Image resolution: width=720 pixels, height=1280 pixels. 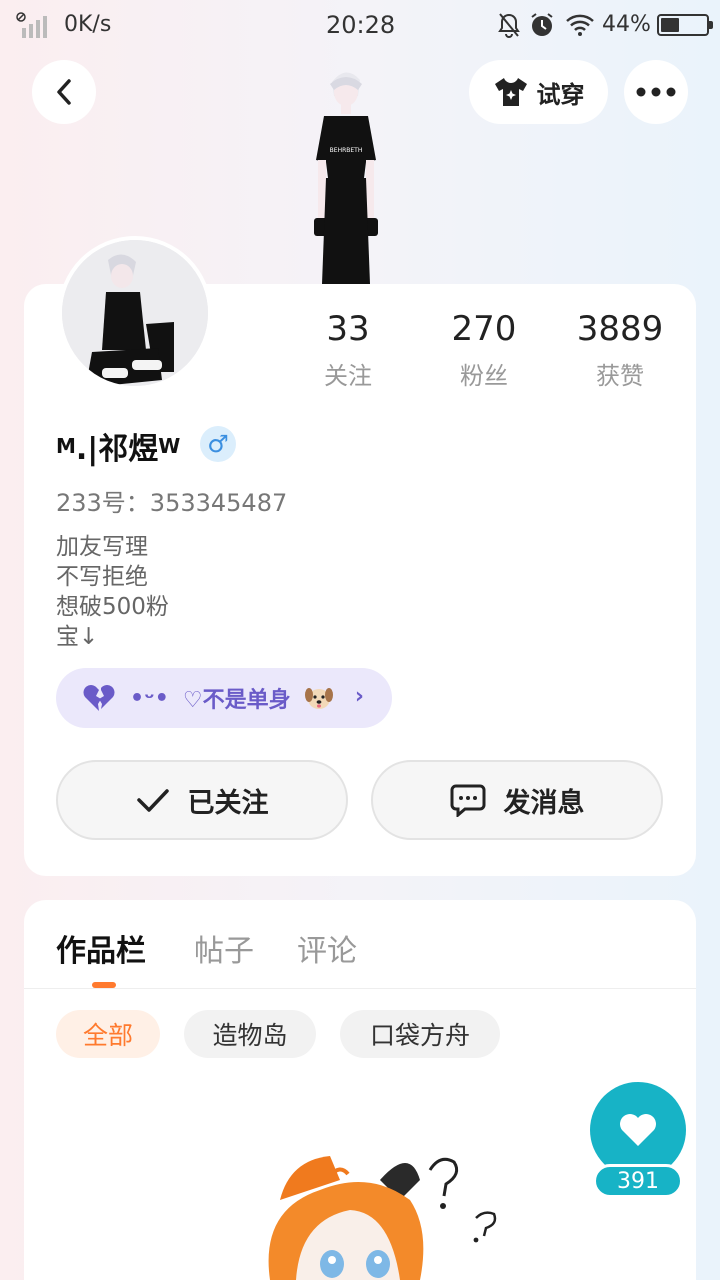 What do you see at coordinates (172, 503) in the screenshot?
I see `user-id: 233号：353345487` at bounding box center [172, 503].